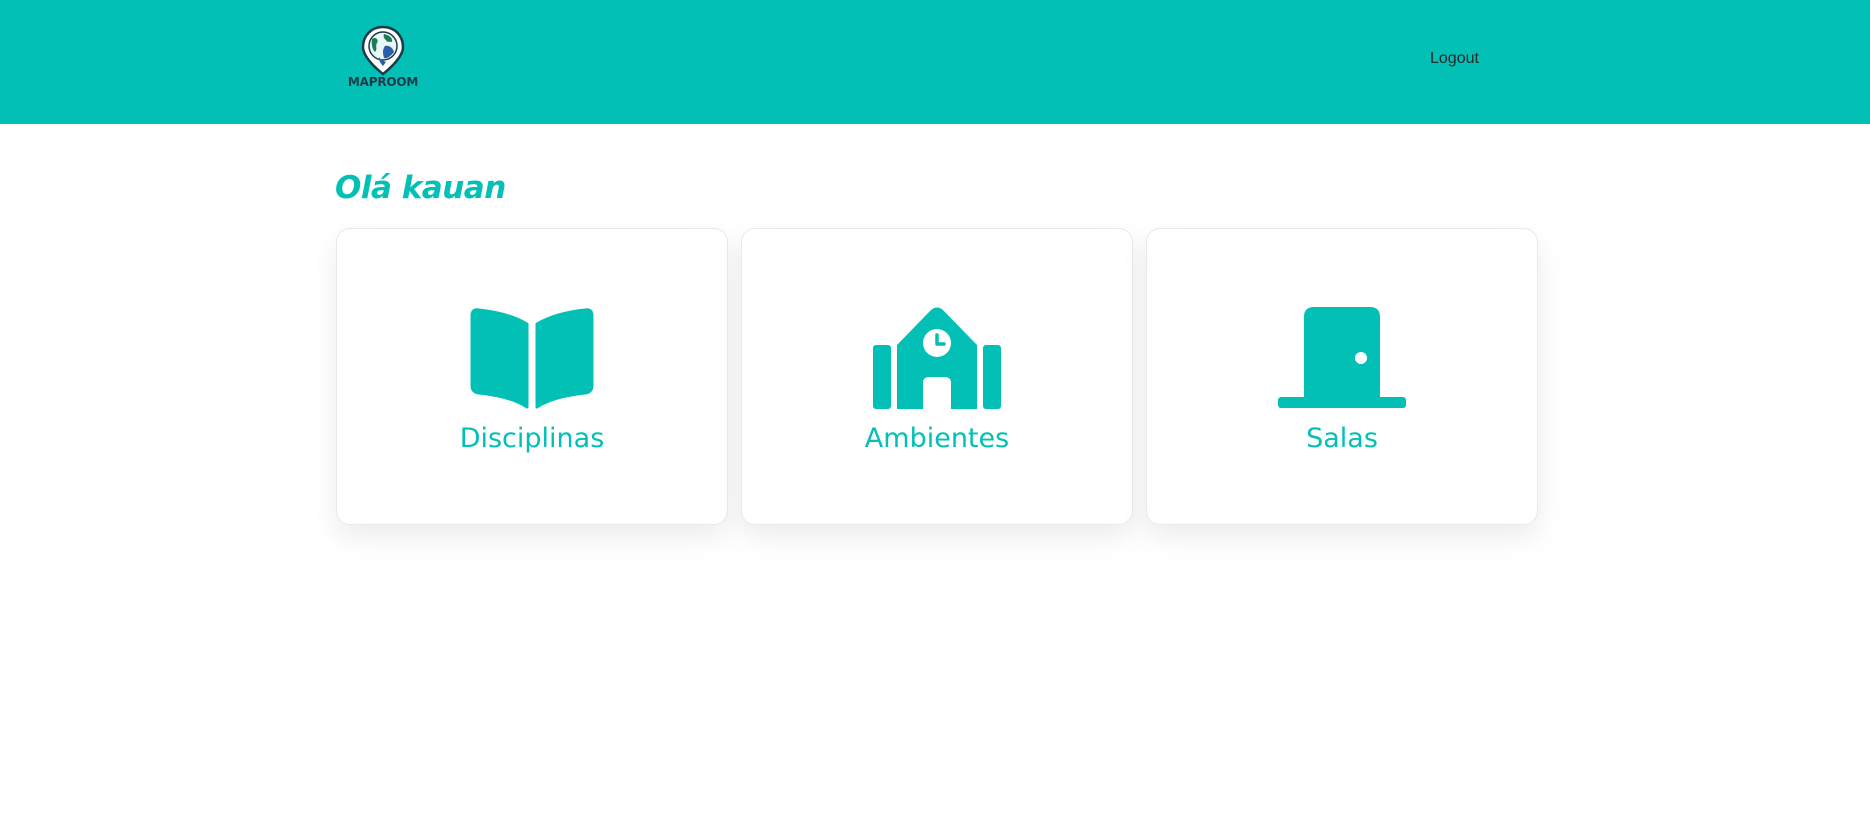  I want to click on door-closed-icon, so click(1342, 357).